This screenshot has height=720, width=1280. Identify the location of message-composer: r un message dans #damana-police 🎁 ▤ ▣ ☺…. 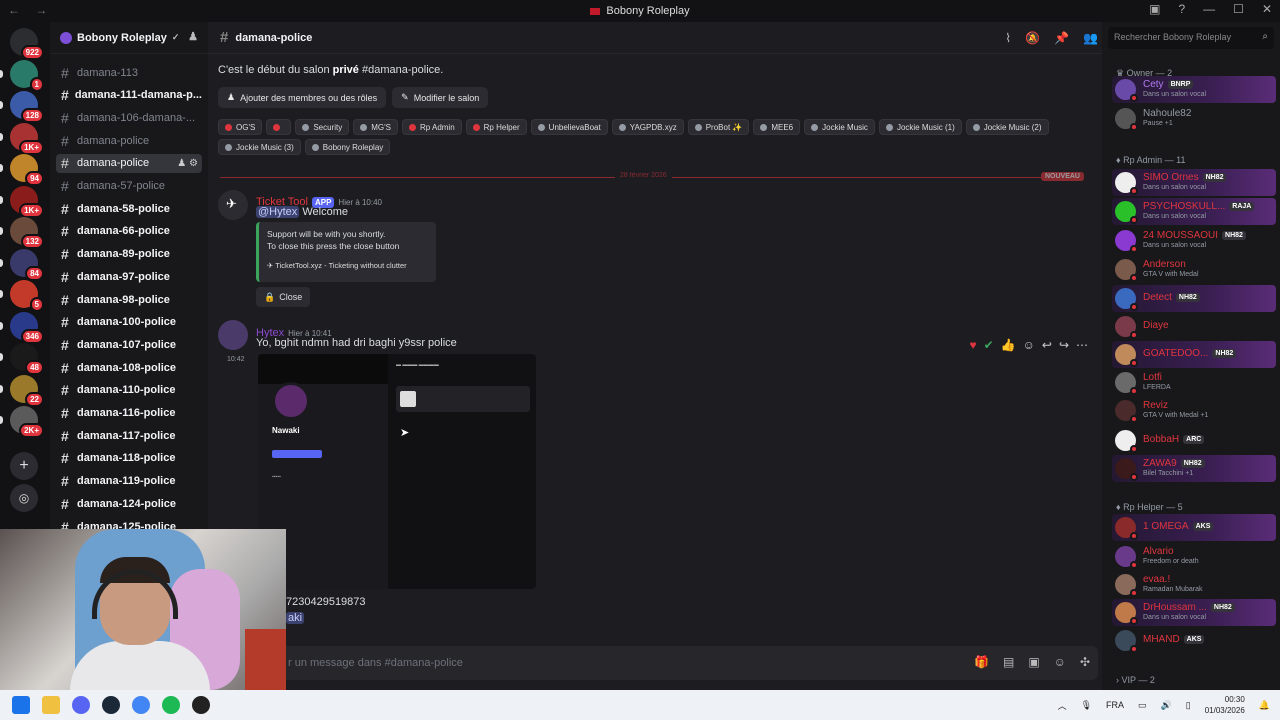
(658, 663).